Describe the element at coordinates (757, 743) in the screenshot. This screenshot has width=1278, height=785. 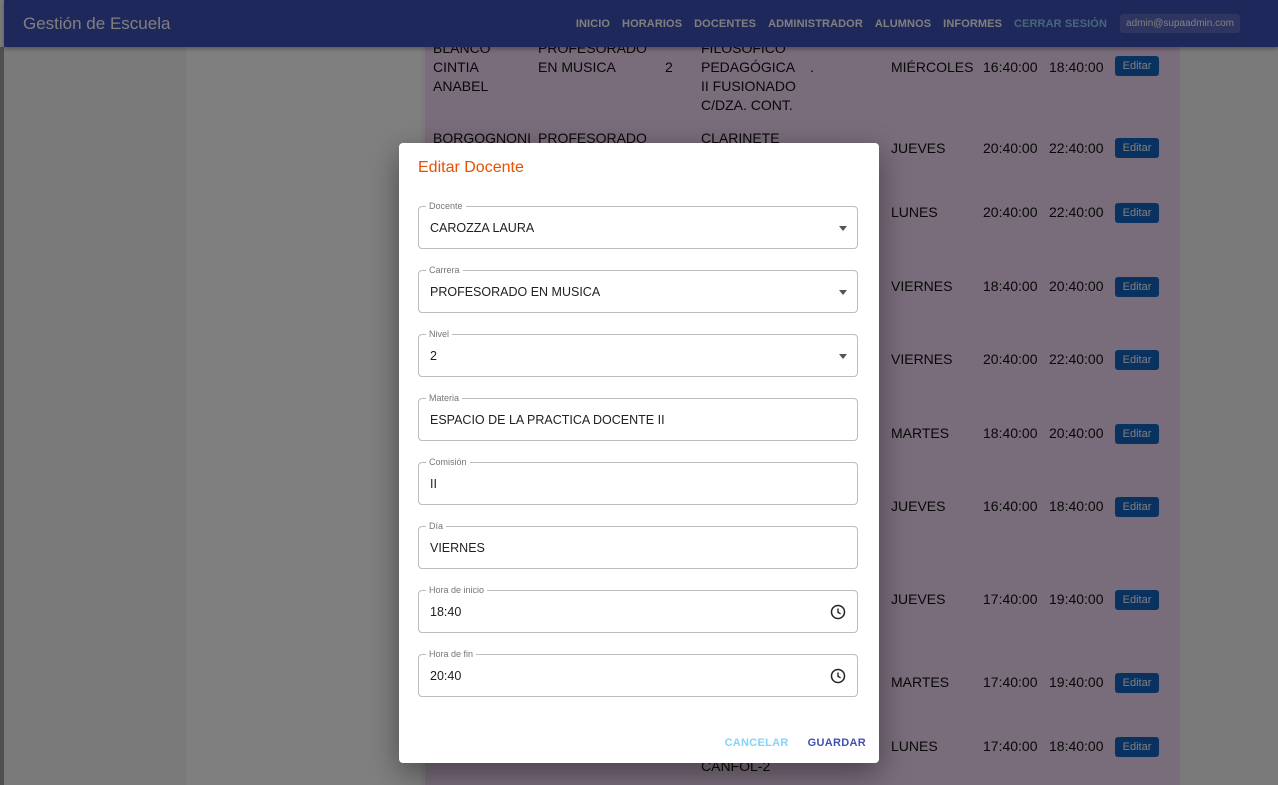
I see `cancel-button: CANCELAR` at that location.